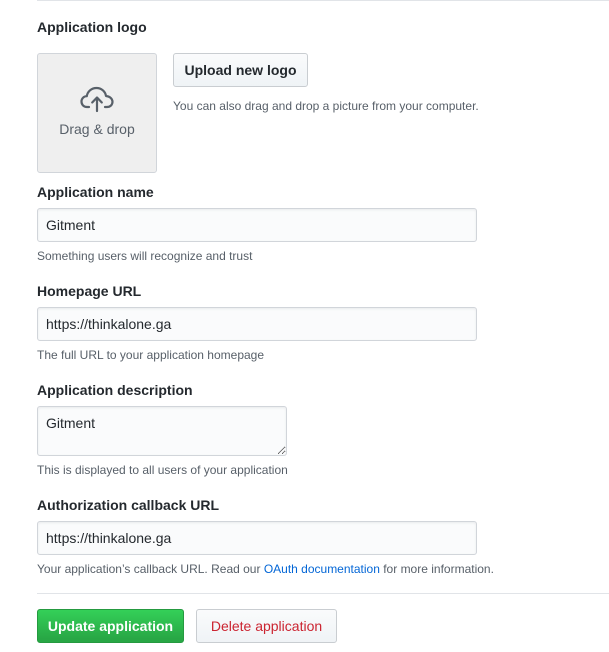 This screenshot has height=652, width=609. What do you see at coordinates (240, 70) in the screenshot?
I see `upload-new-logo-button: Upload new logo` at bounding box center [240, 70].